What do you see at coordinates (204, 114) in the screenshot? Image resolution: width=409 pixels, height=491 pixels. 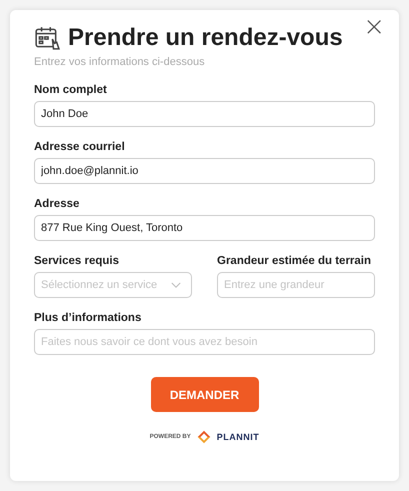 I see `input-field: John Doe` at bounding box center [204, 114].